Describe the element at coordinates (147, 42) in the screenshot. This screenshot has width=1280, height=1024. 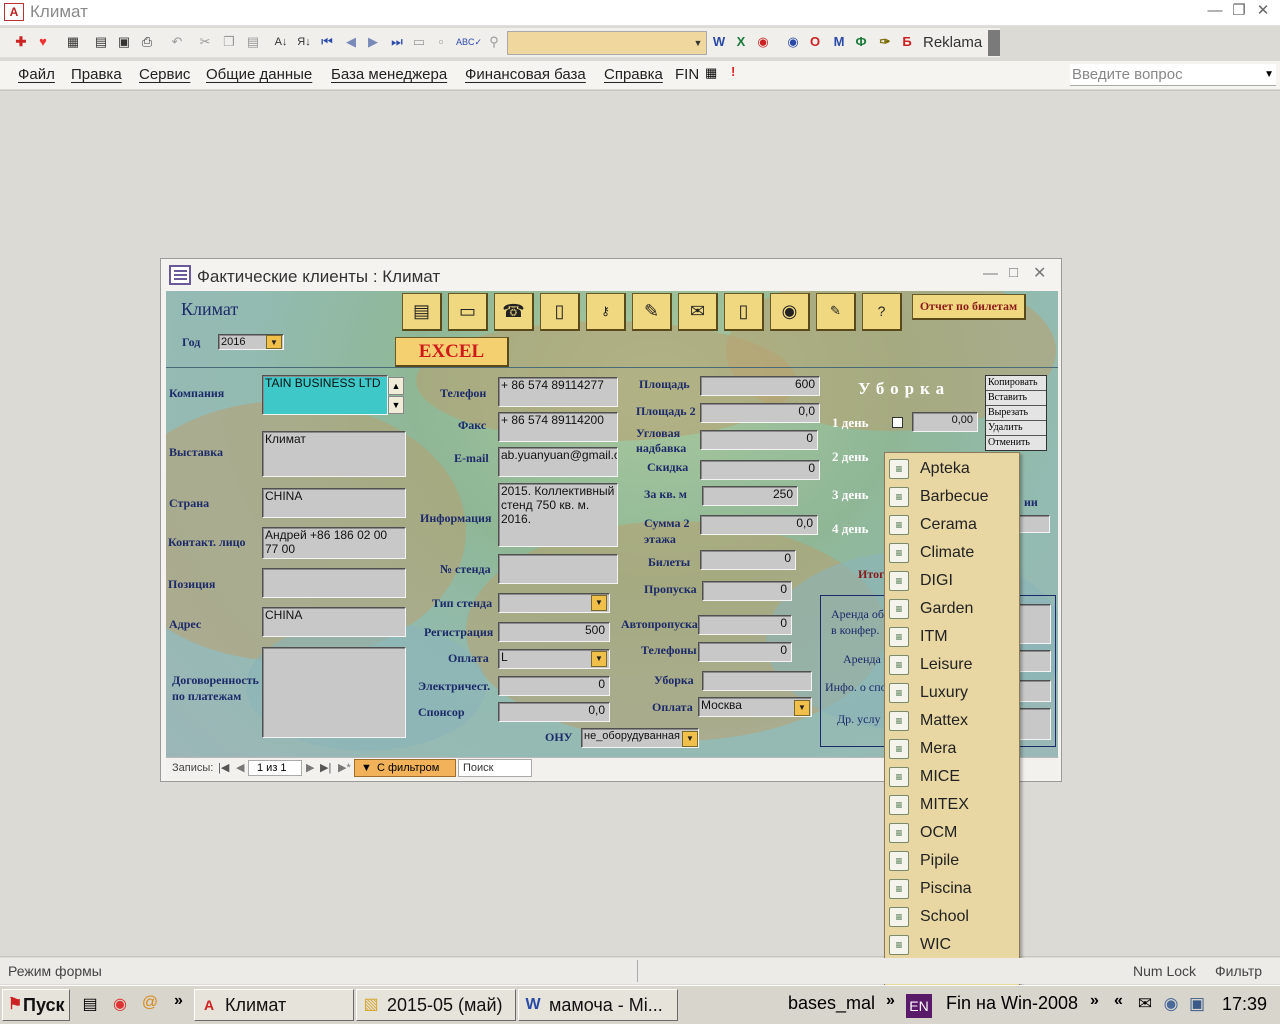
I see `print-icon: ⎙` at that location.